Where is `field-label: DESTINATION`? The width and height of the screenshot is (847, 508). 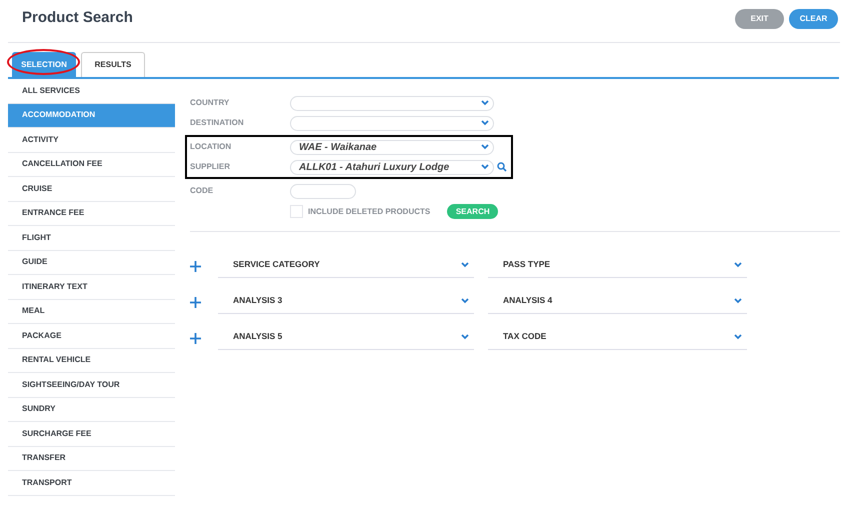 field-label: DESTINATION is located at coordinates (217, 123).